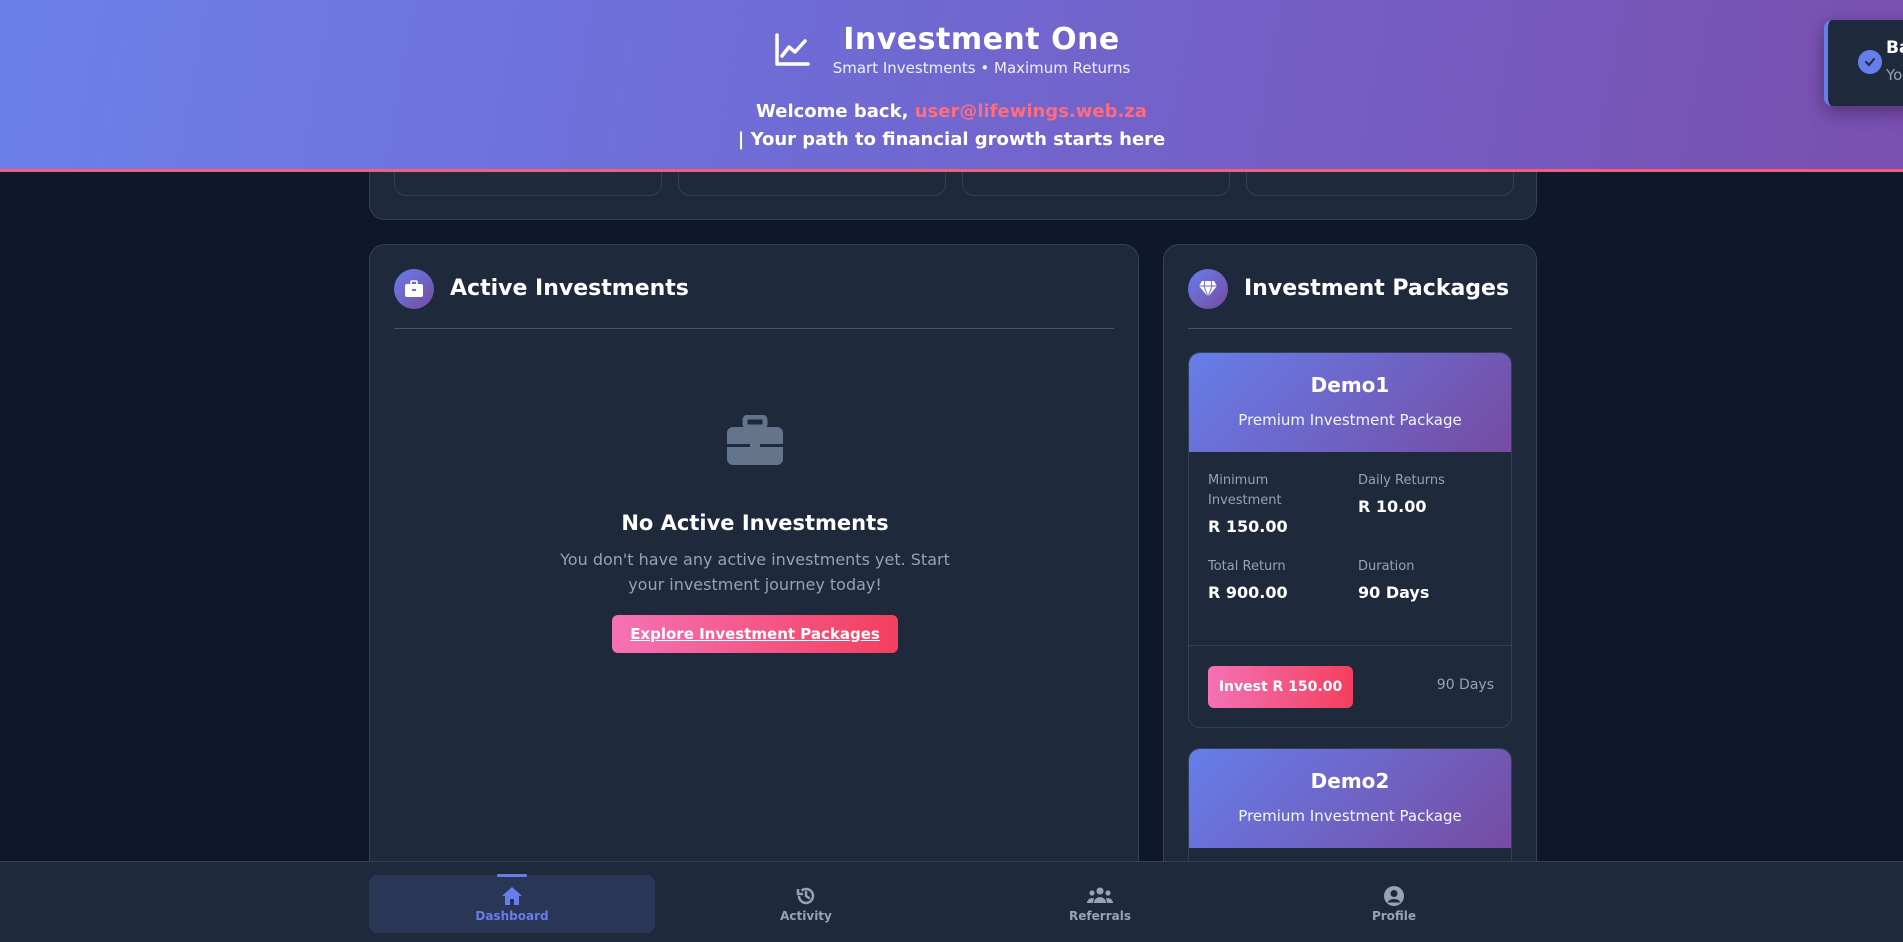  I want to click on total-return-value: R 900.00, so click(1248, 592).